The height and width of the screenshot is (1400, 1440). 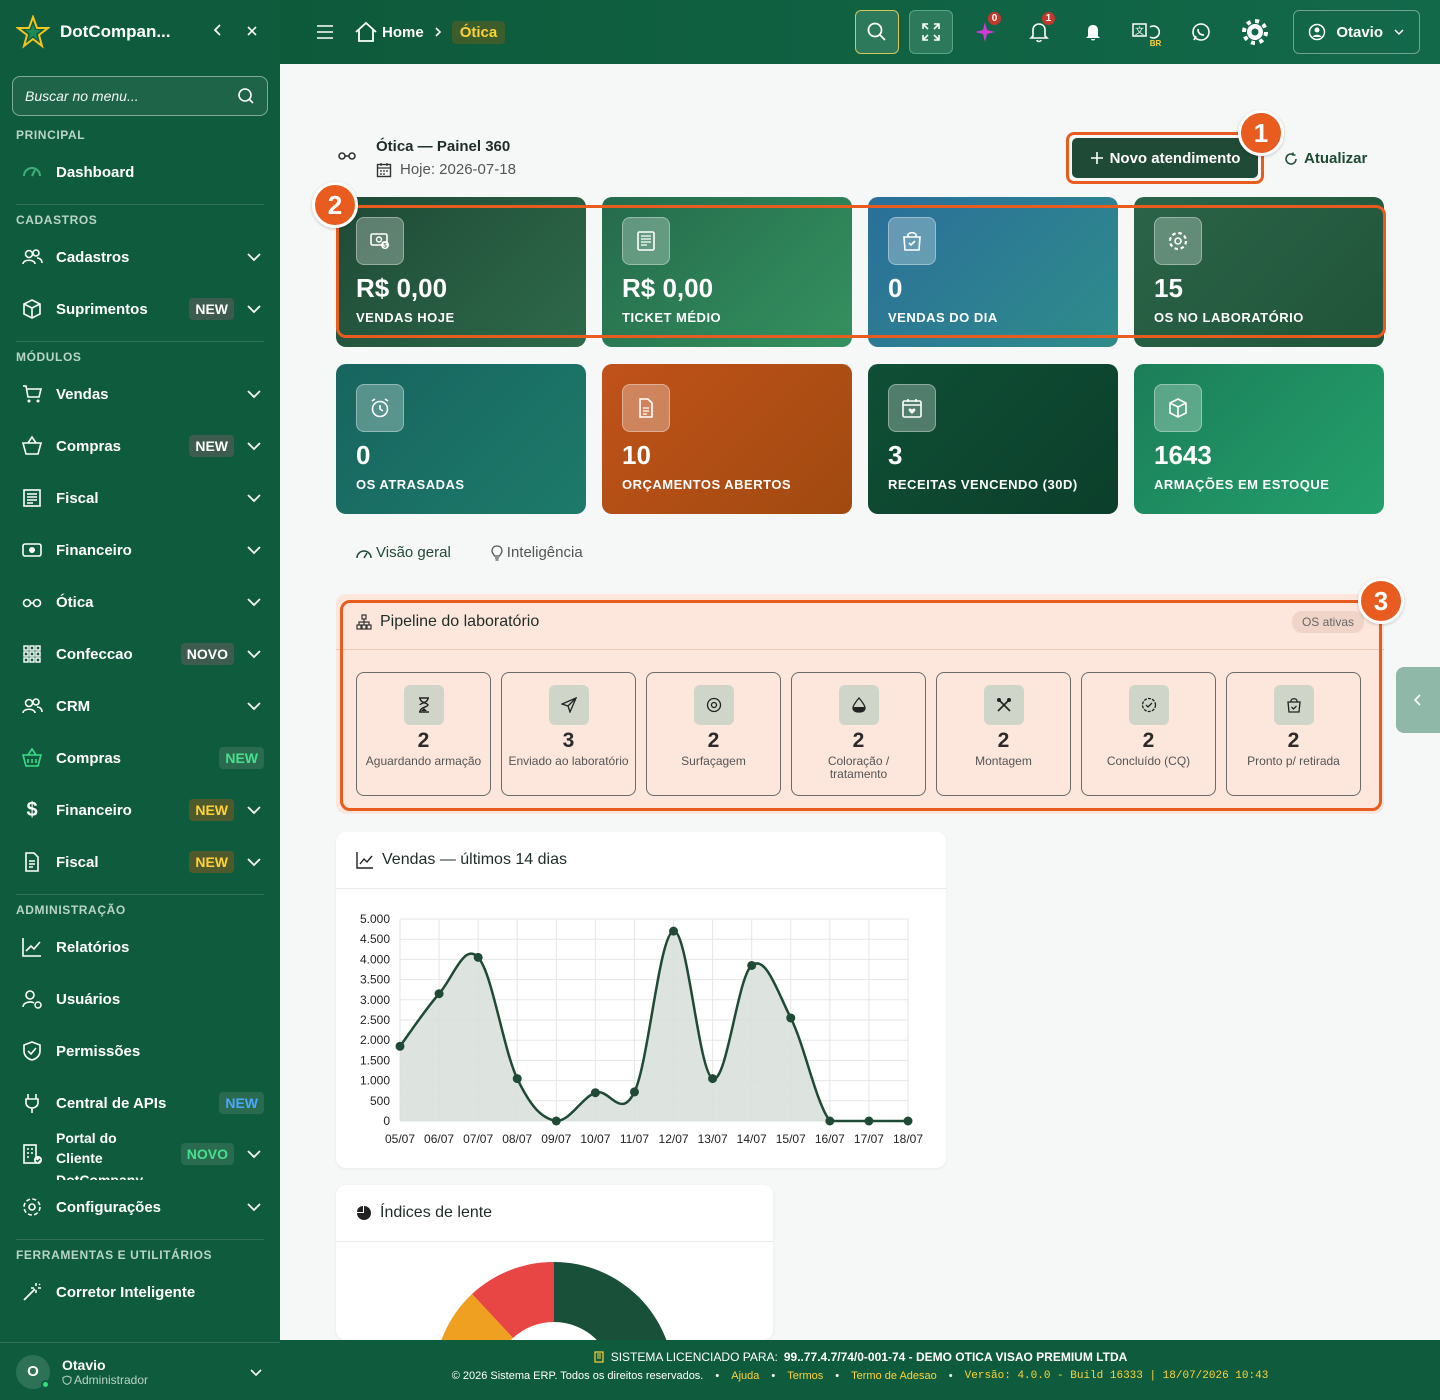 I want to click on kpi-card-receitas: 3 RECEITAS VENCENDO (30D), so click(x=993, y=439).